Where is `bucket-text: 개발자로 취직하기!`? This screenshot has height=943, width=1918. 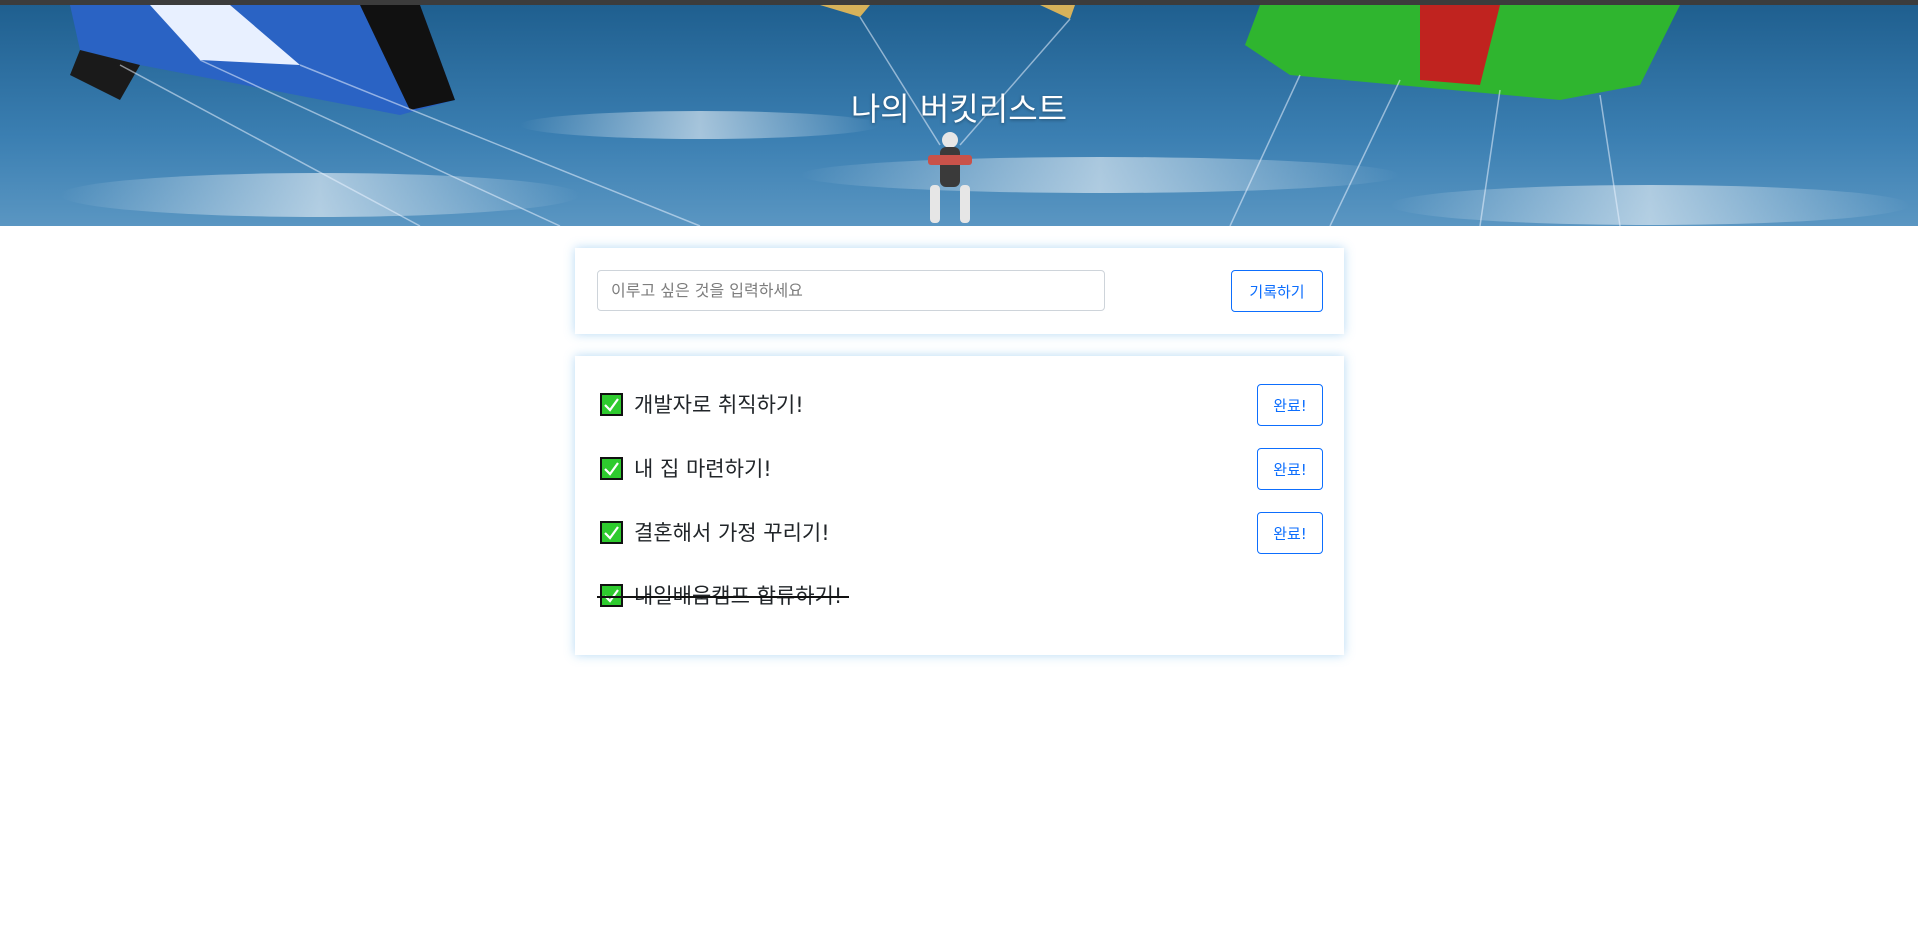 bucket-text: 개발자로 취직하기! is located at coordinates (719, 405).